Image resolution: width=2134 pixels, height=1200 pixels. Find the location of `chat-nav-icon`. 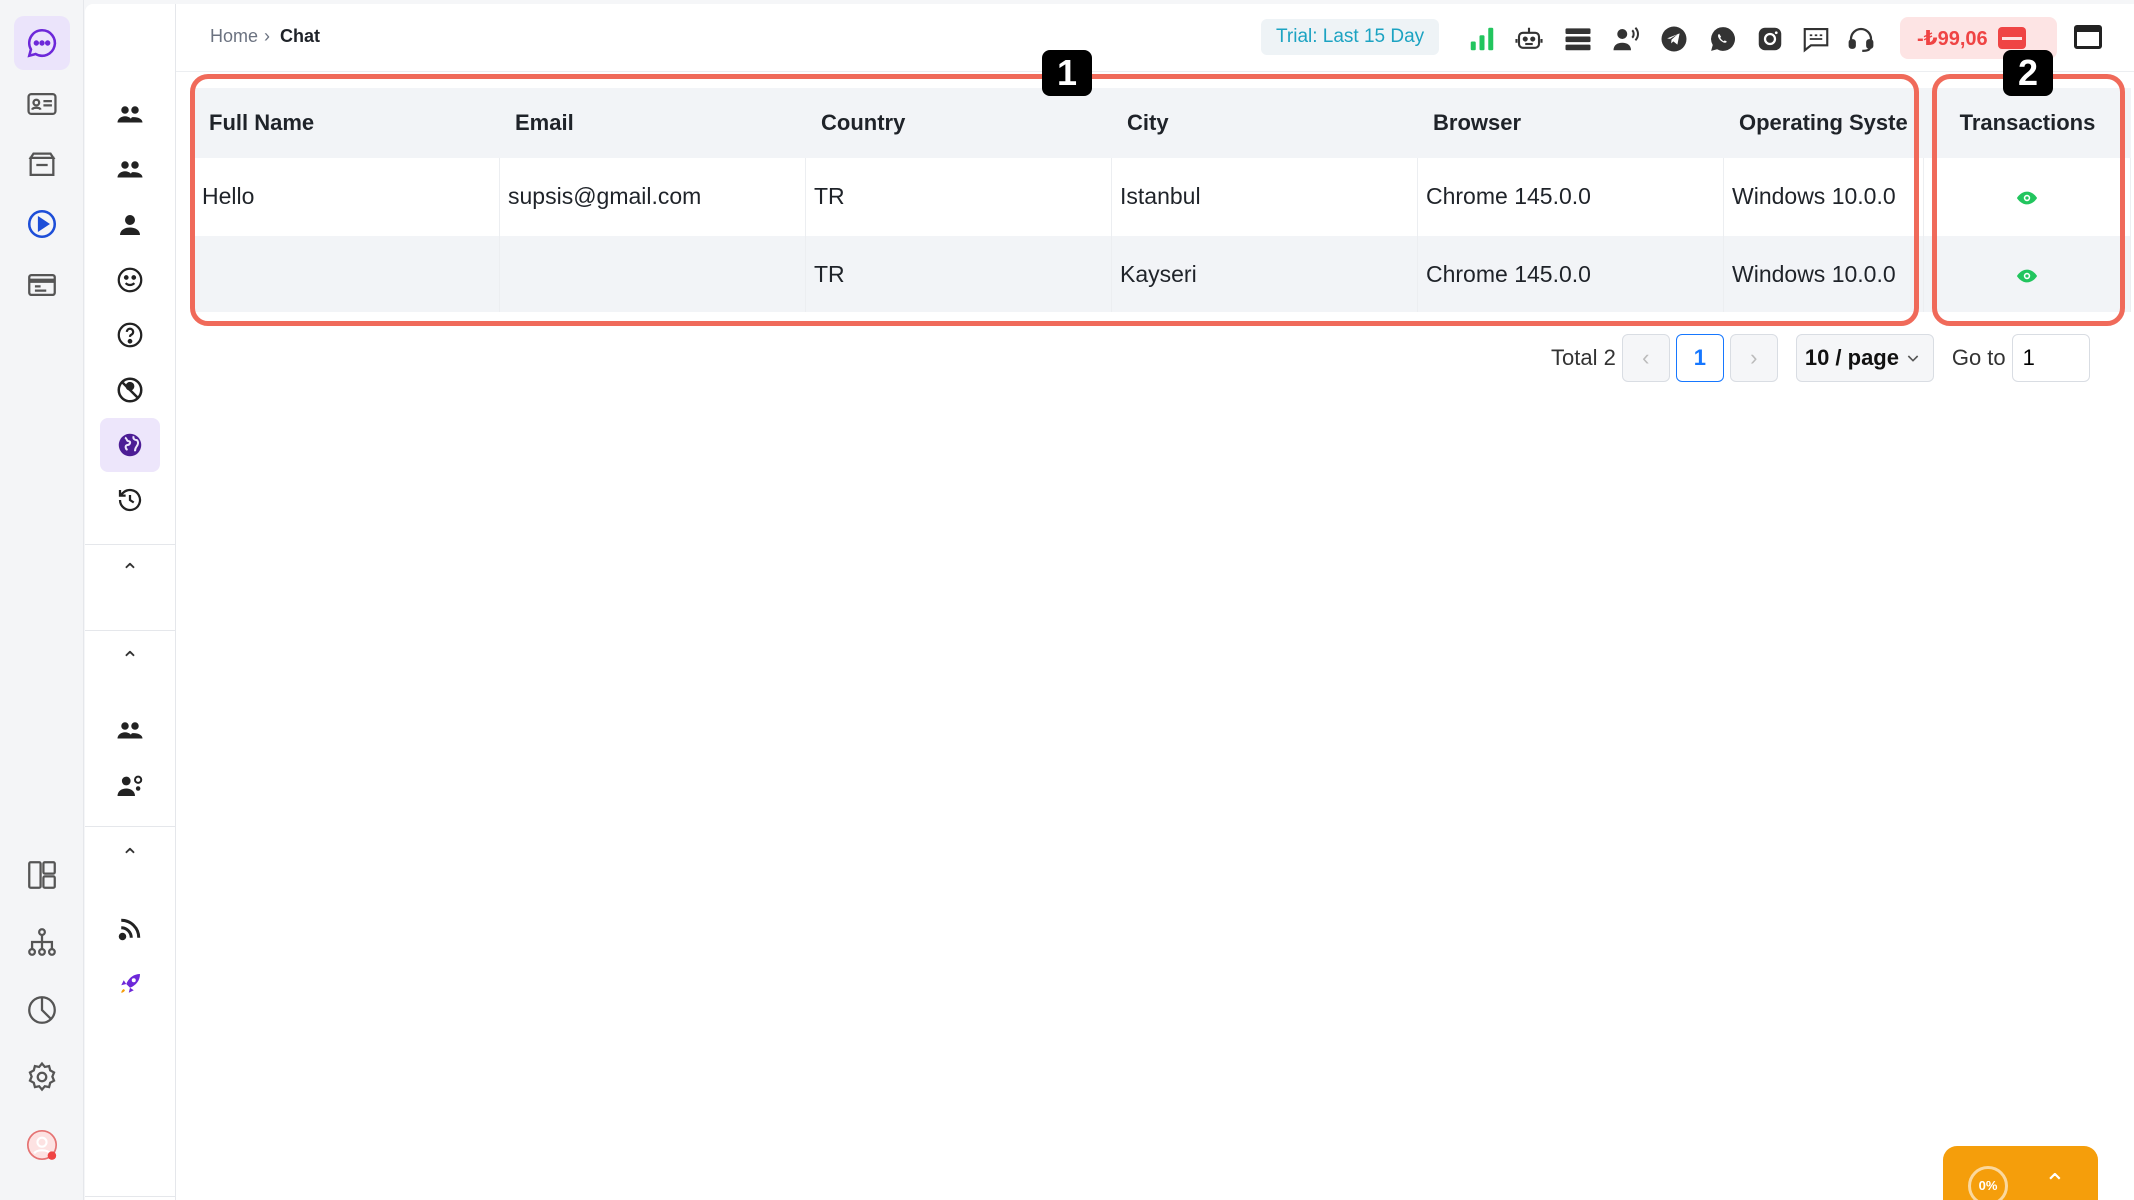

chat-nav-icon is located at coordinates (42, 43).